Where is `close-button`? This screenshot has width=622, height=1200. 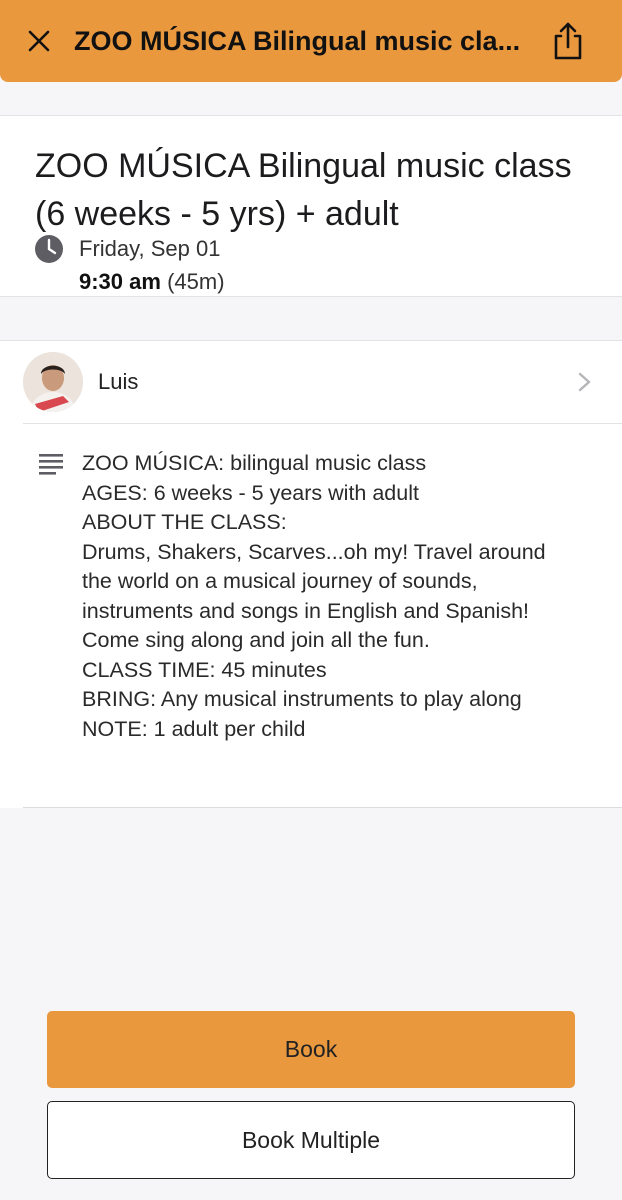
close-button is located at coordinates (39, 41).